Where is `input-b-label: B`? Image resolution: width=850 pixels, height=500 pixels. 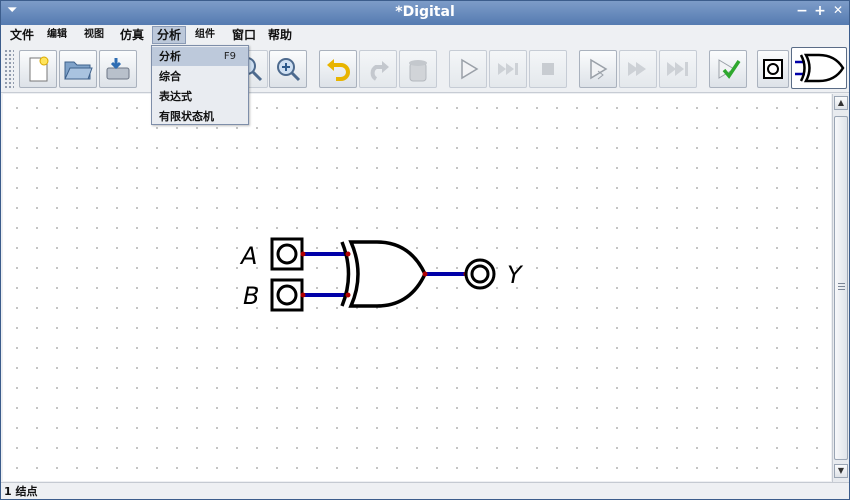
input-b-label: B is located at coordinates (251, 296).